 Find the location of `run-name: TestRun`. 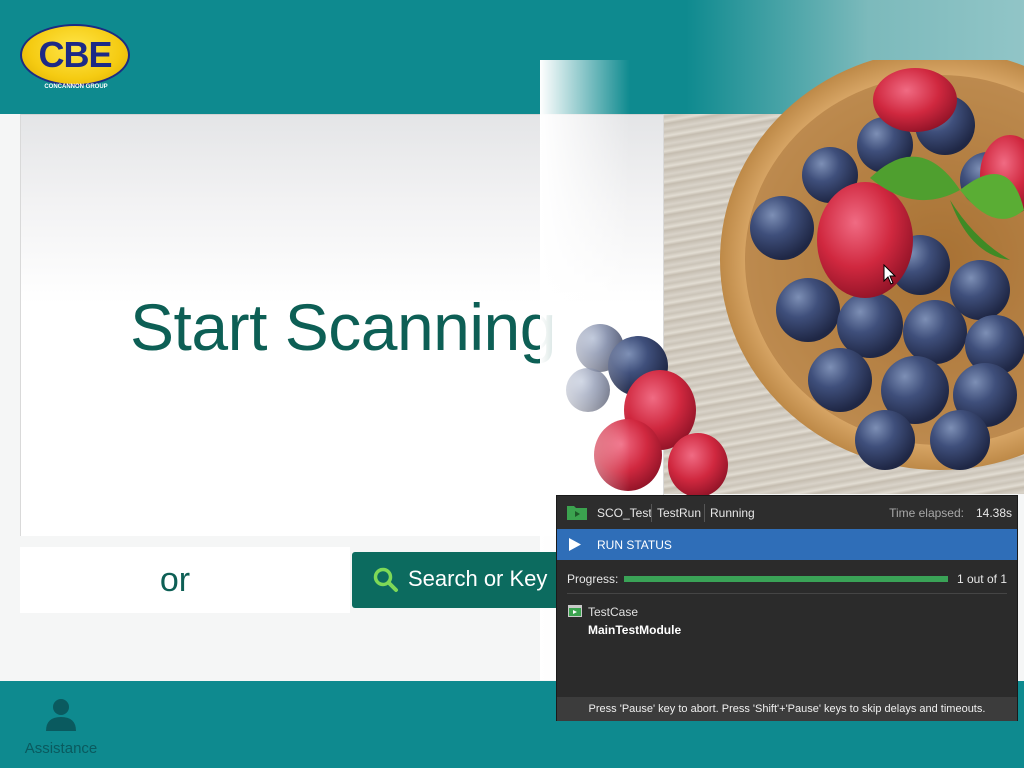

run-name: TestRun is located at coordinates (679, 513).